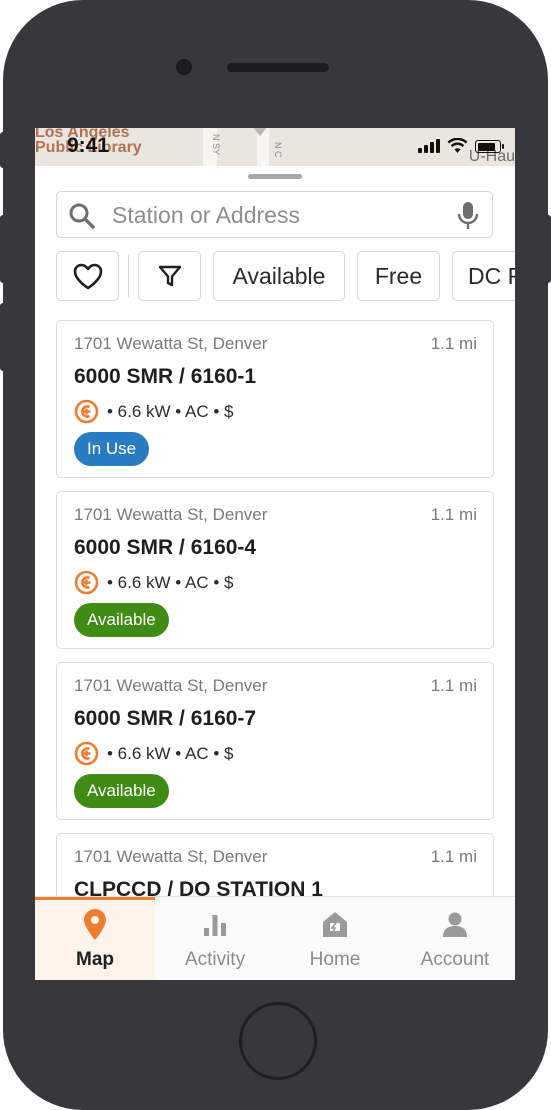 This screenshot has width=551, height=1110. Describe the element at coordinates (215, 925) in the screenshot. I see `bar-chart-icon` at that location.